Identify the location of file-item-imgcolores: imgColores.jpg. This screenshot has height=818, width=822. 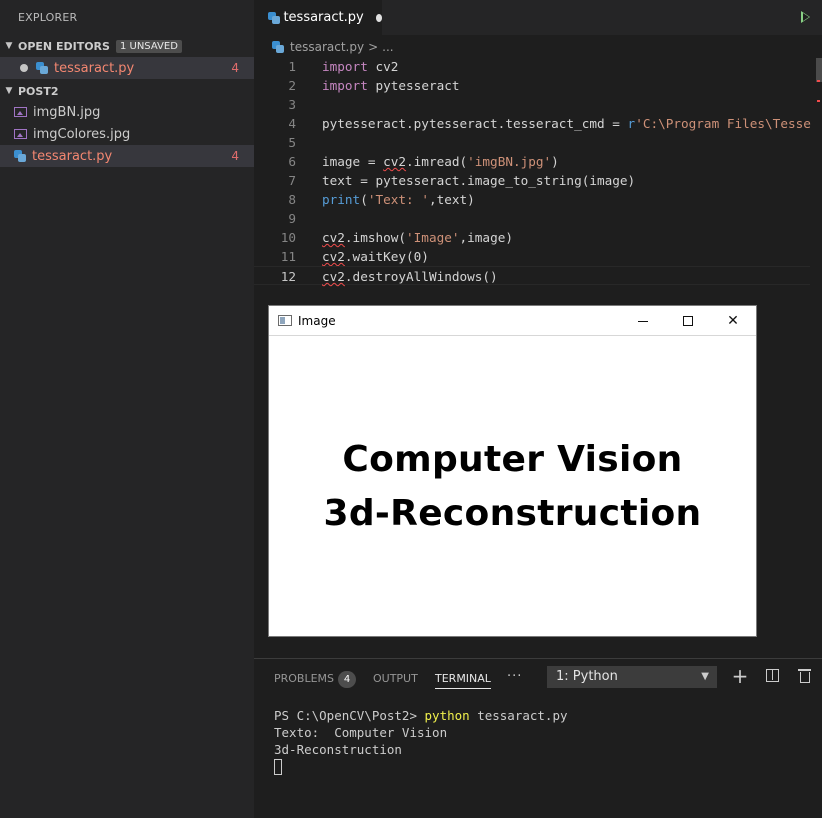
(127, 134).